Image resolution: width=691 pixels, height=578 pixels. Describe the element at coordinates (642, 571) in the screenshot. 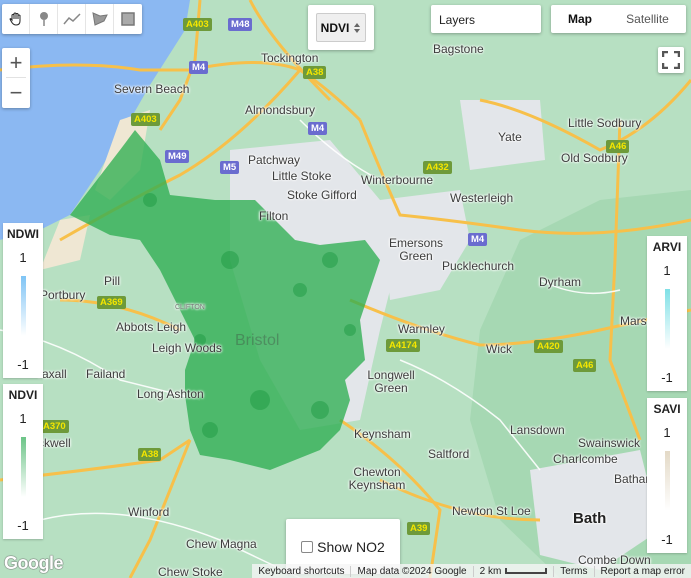

I see `report-error-link: Report a map error` at that location.